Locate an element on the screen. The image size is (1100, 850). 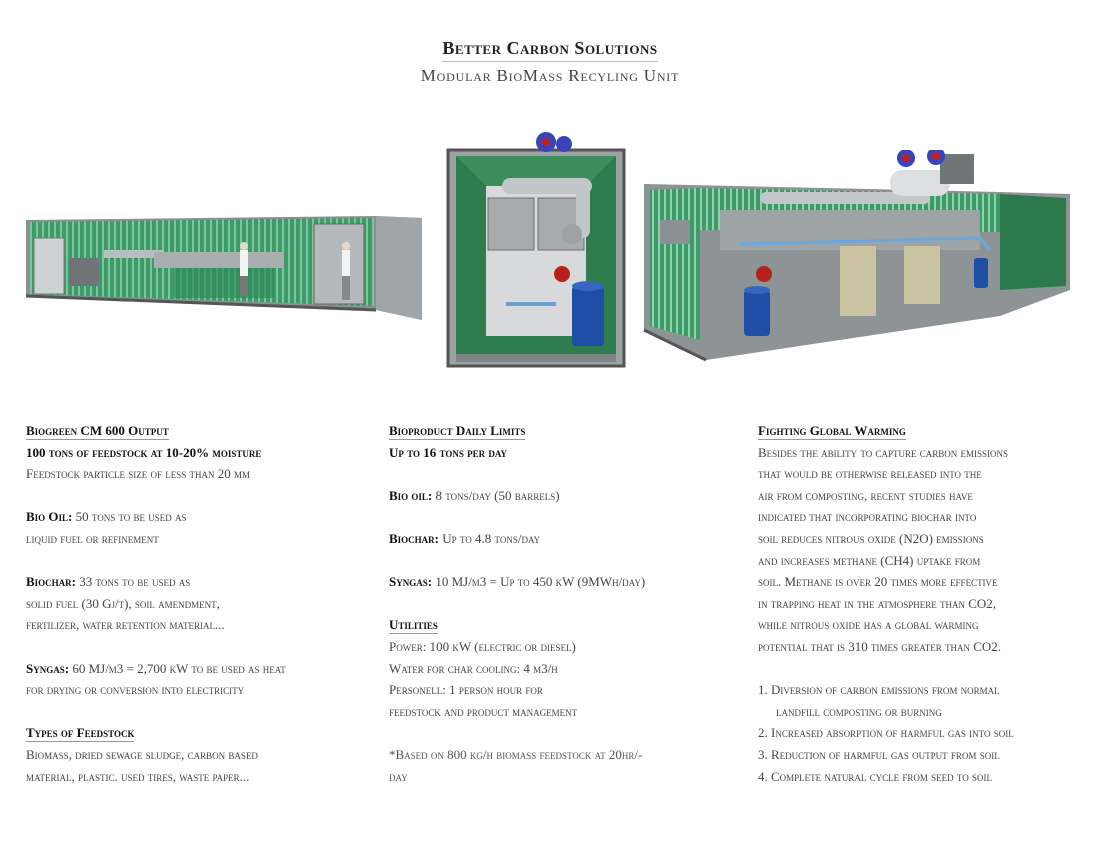
biochar-text: 33 tons to be used as is located at coordinates (135, 582).